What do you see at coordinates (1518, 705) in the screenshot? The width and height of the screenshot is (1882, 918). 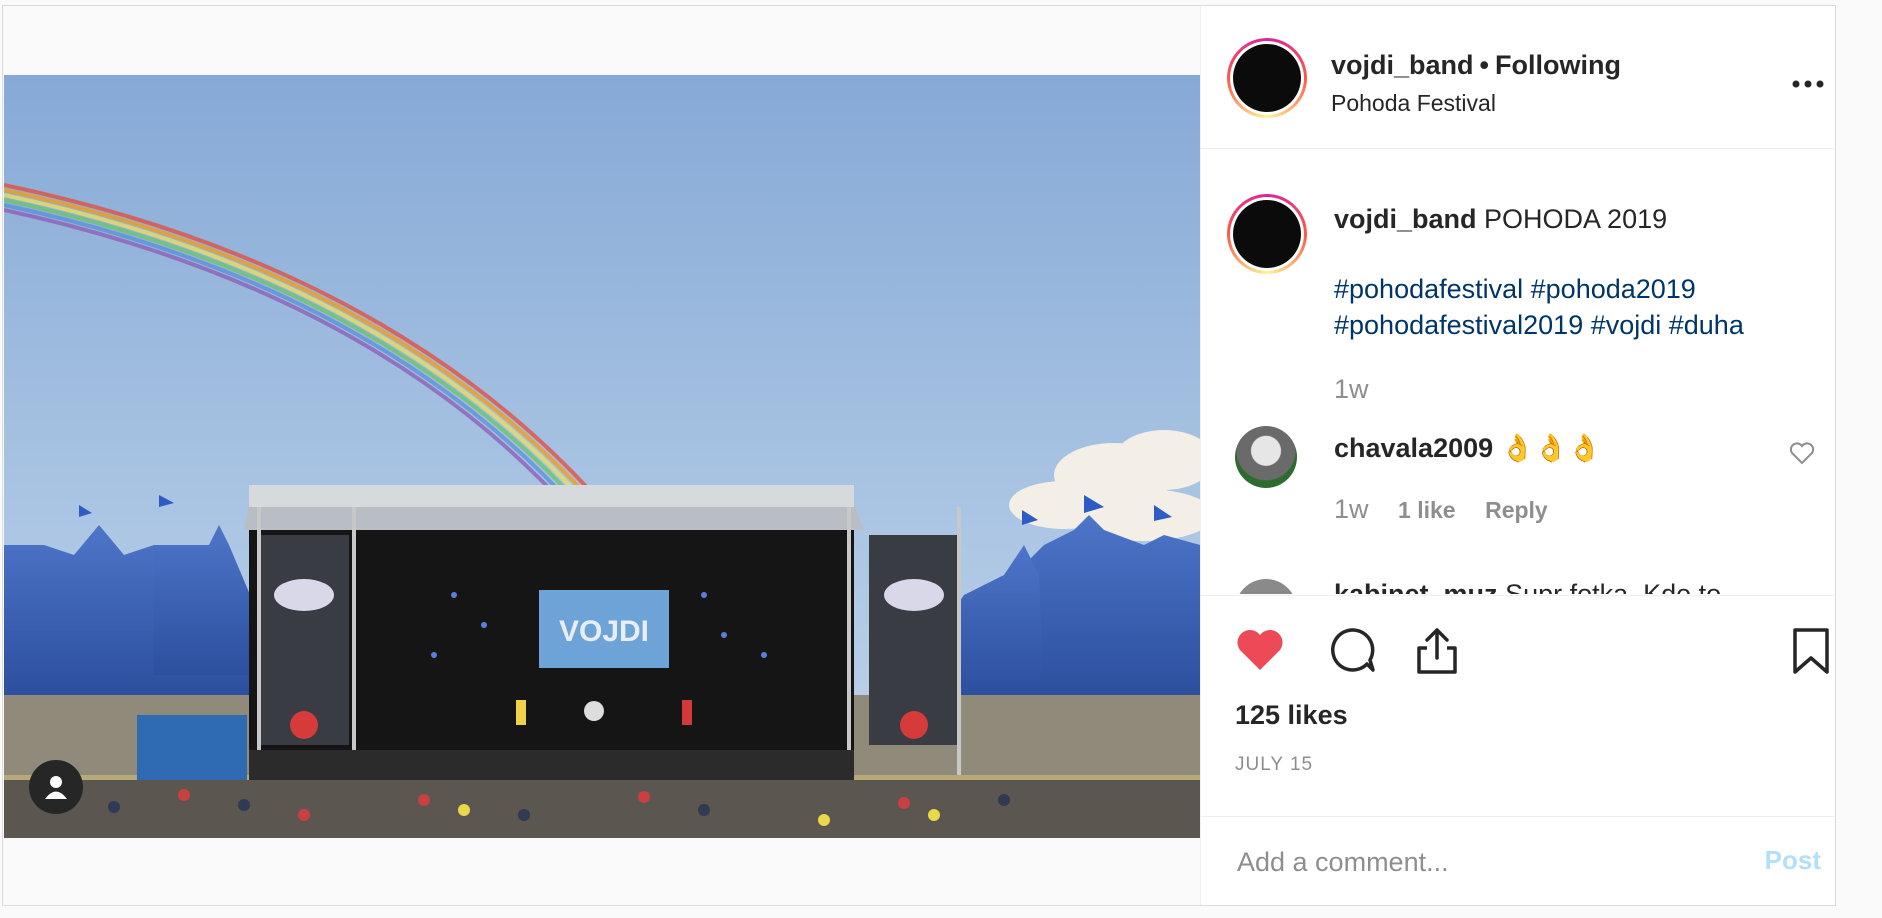 I see `post-actions: 125 likes JULY 15` at bounding box center [1518, 705].